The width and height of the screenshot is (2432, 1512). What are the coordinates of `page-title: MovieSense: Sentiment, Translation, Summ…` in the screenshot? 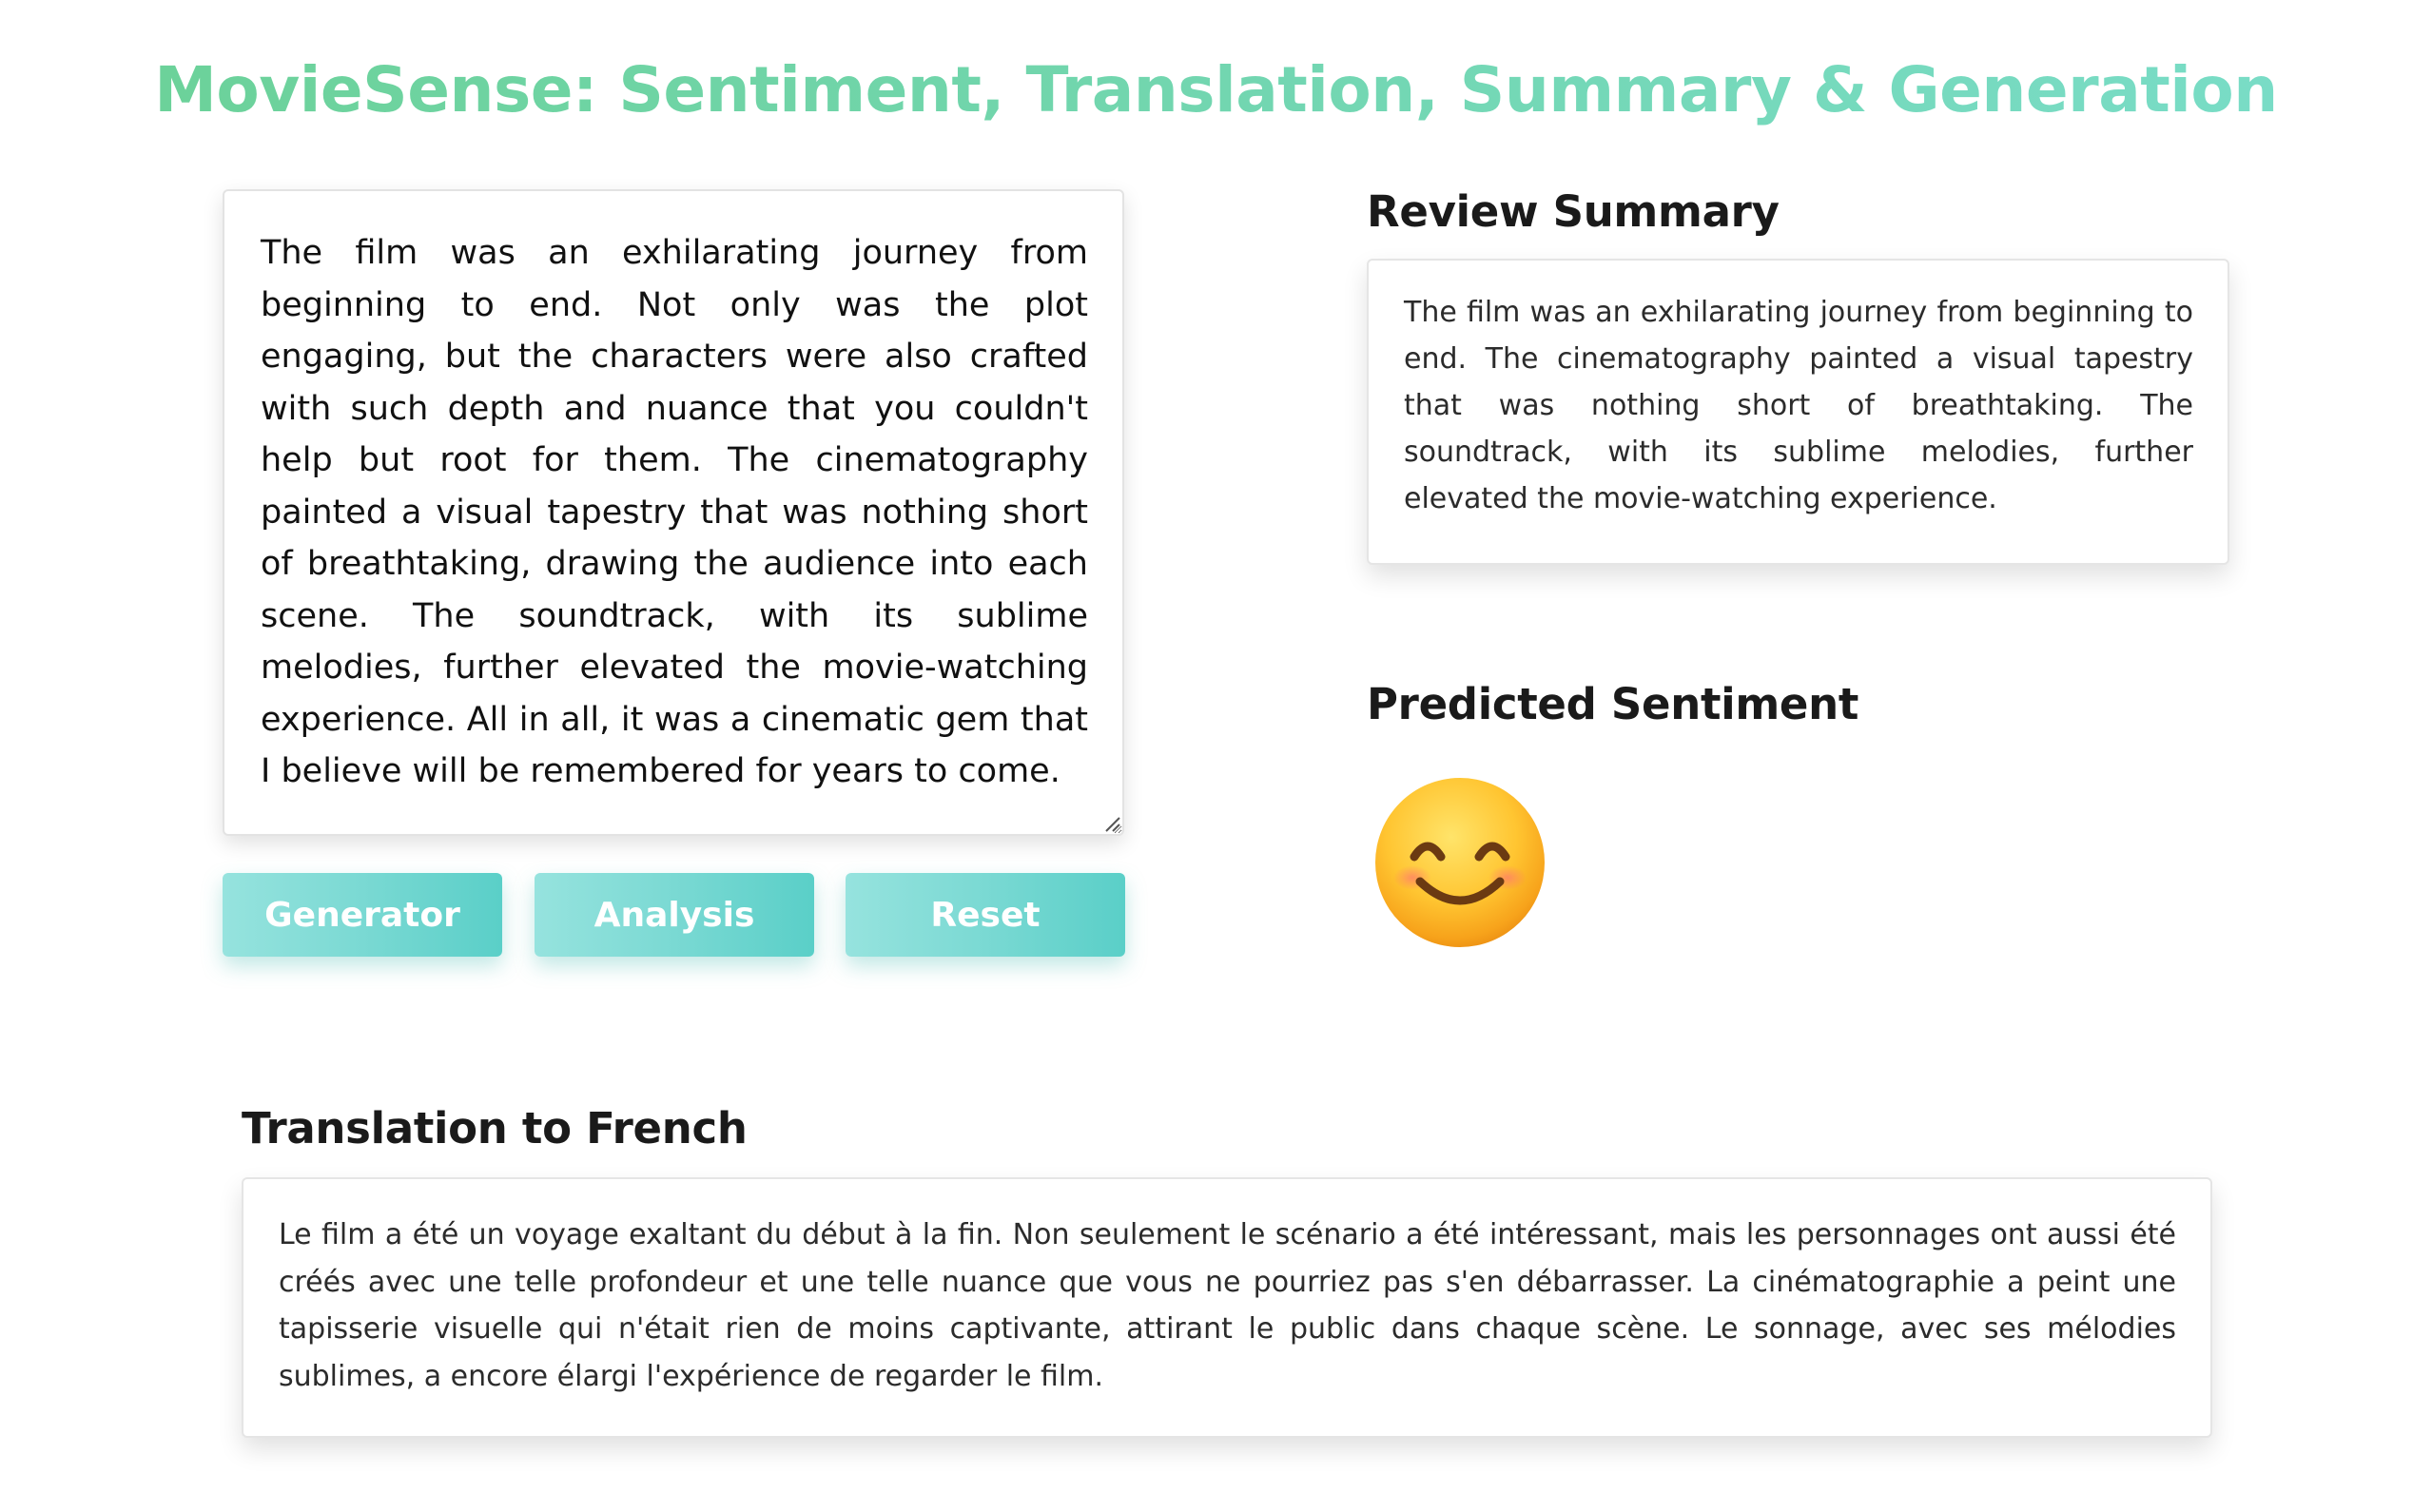 It's located at (1216, 89).